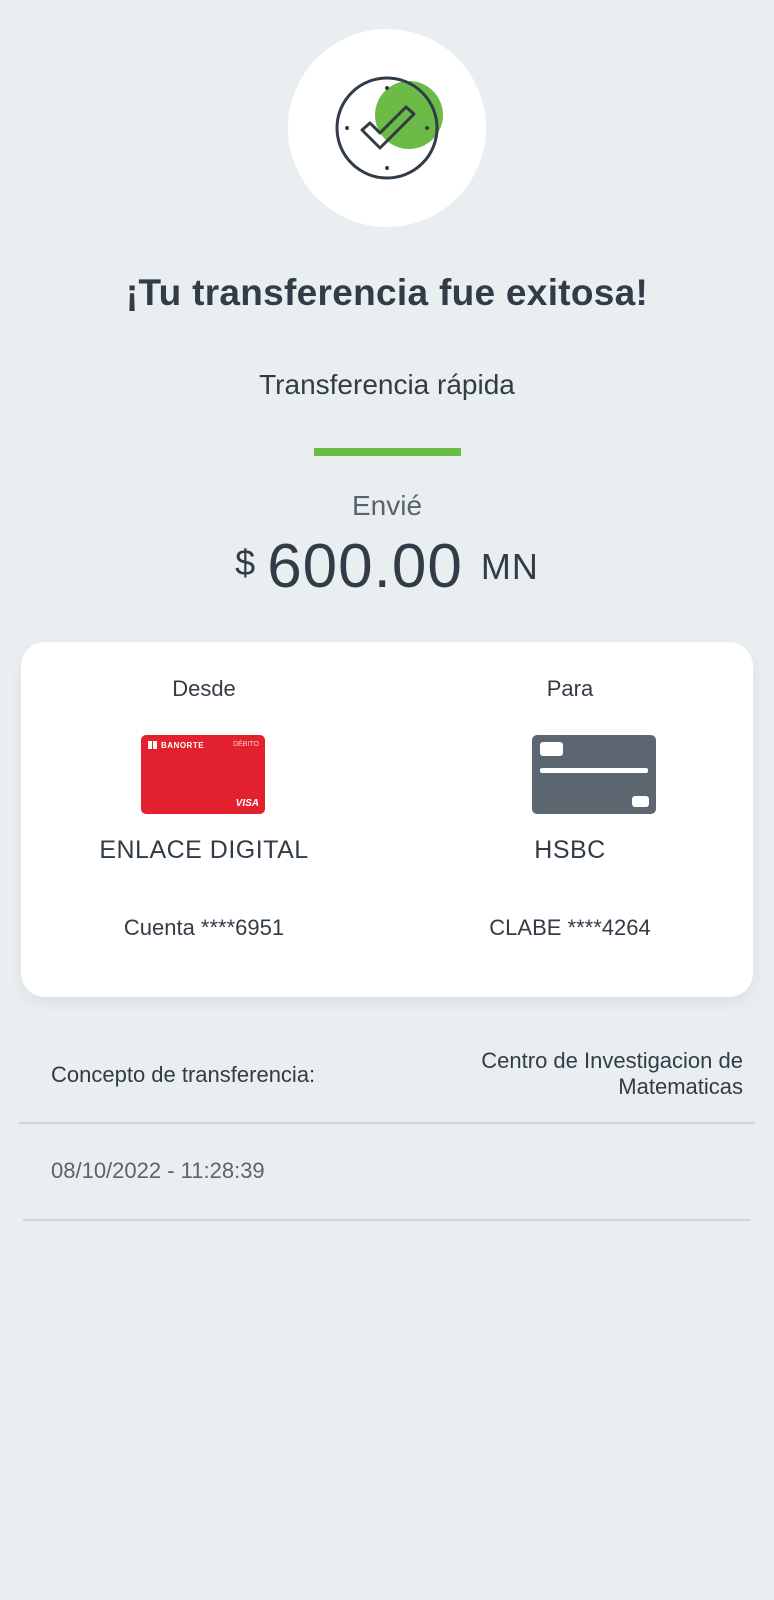 Image resolution: width=774 pixels, height=1600 pixels. What do you see at coordinates (573, 1074) in the screenshot?
I see `concept-value: Centro de Investigacion de Matematicas` at bounding box center [573, 1074].